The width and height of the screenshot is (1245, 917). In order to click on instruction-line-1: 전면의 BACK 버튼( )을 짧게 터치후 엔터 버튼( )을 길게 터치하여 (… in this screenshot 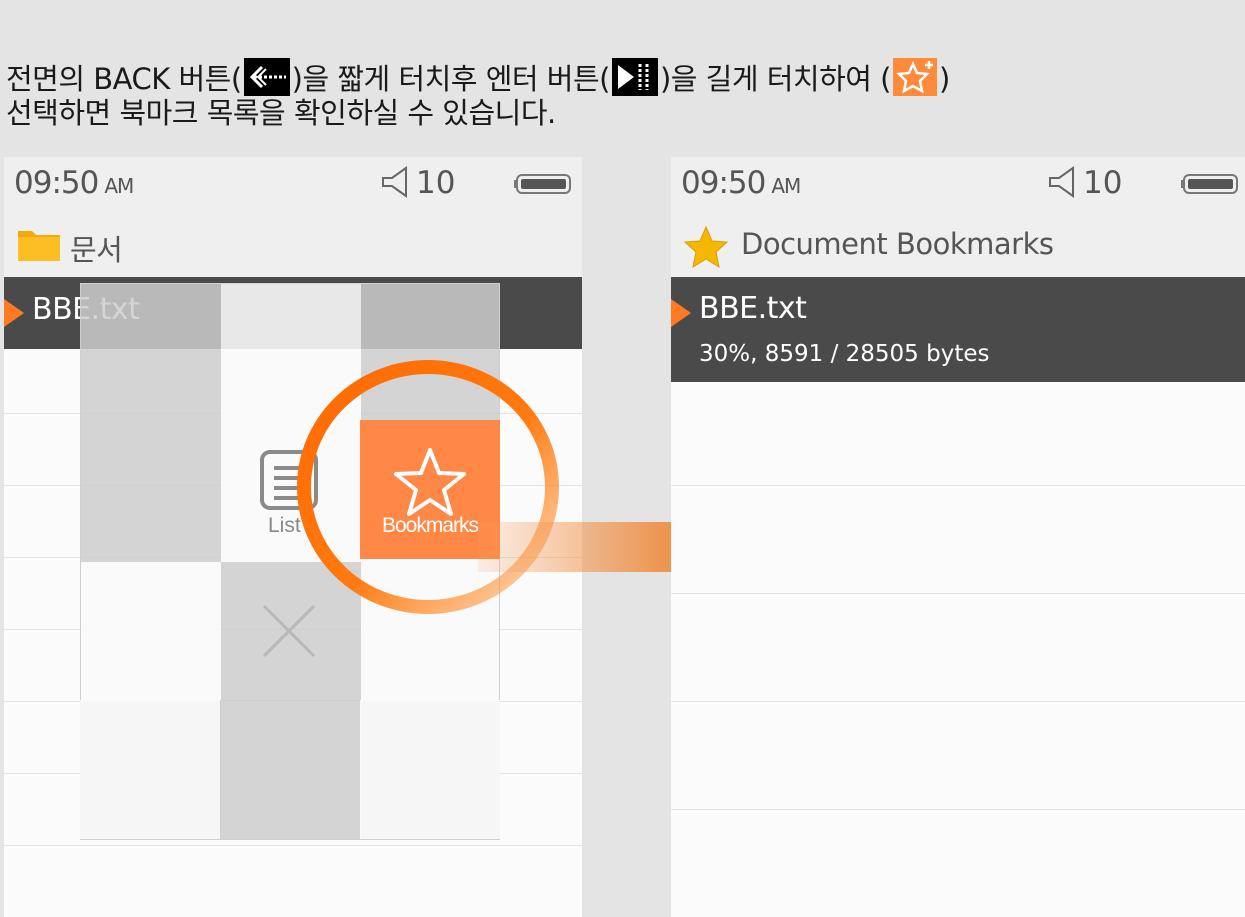, I will do `click(621, 77)`.